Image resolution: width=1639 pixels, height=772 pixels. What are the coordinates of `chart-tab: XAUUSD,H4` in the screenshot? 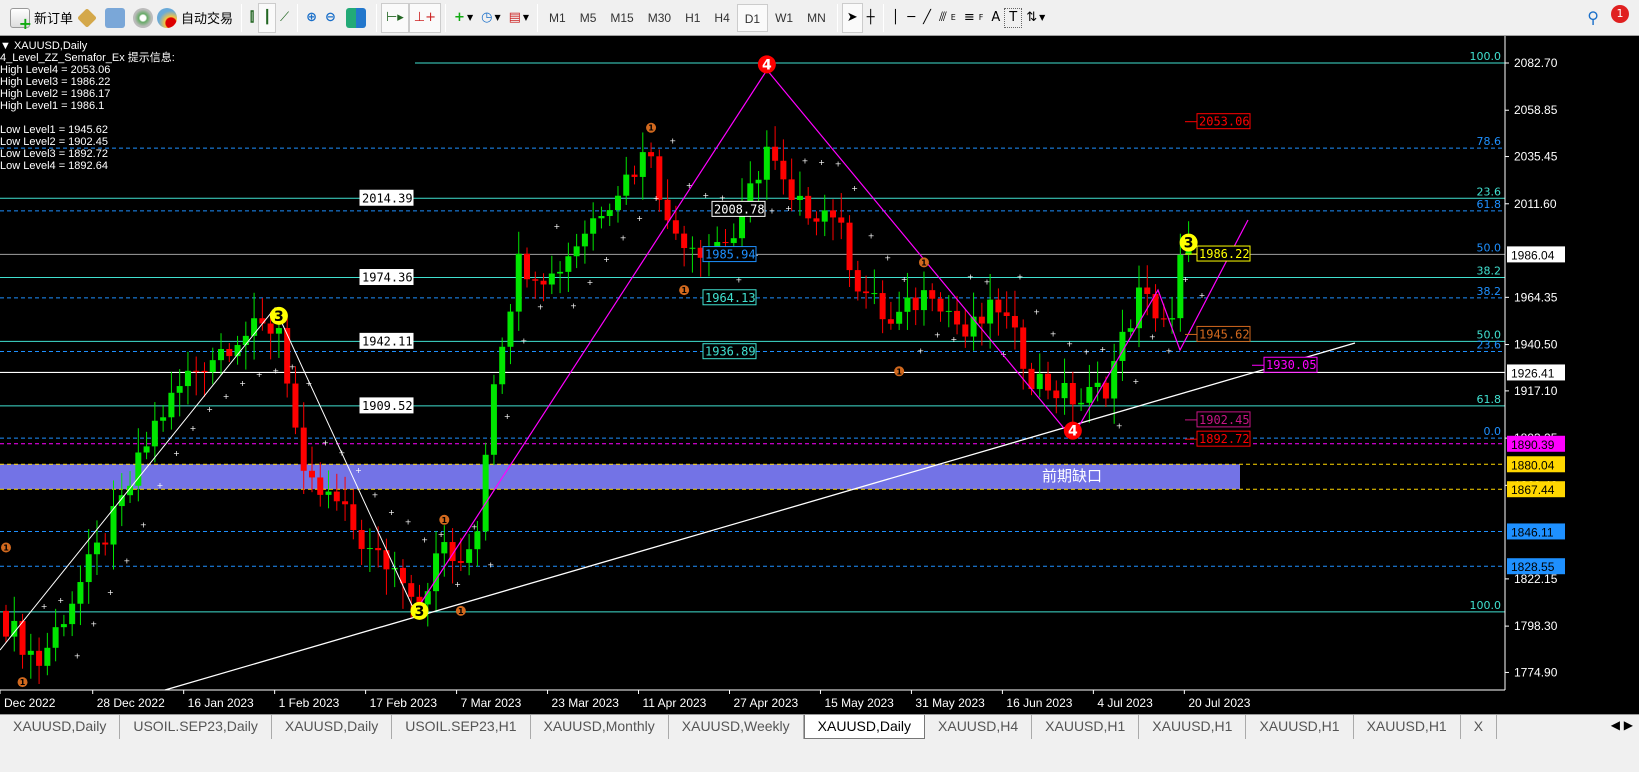 It's located at (979, 727).